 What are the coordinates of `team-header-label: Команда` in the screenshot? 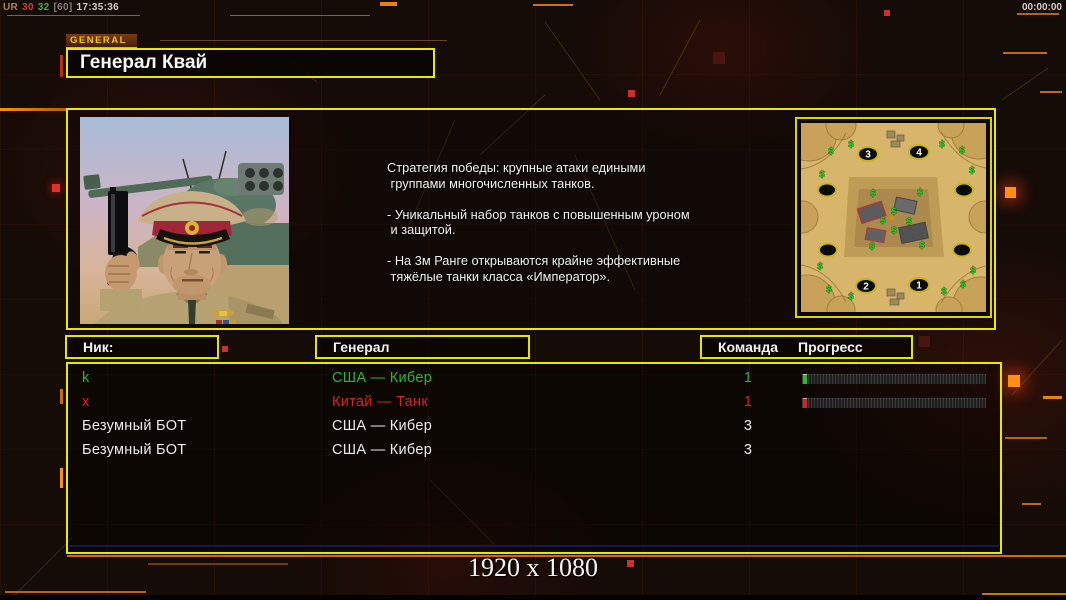 It's located at (748, 347).